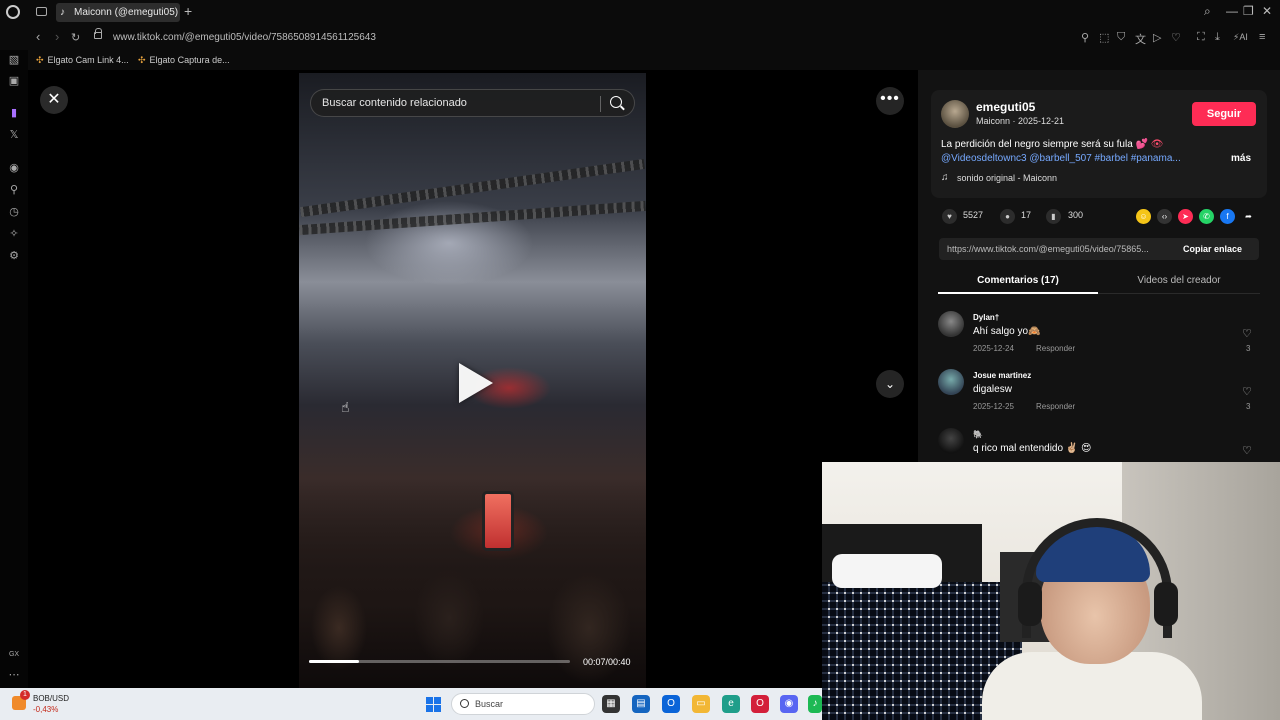  I want to click on tab-tiktok: ♪ Maiconn (@emeguti05) | T, so click(118, 12).